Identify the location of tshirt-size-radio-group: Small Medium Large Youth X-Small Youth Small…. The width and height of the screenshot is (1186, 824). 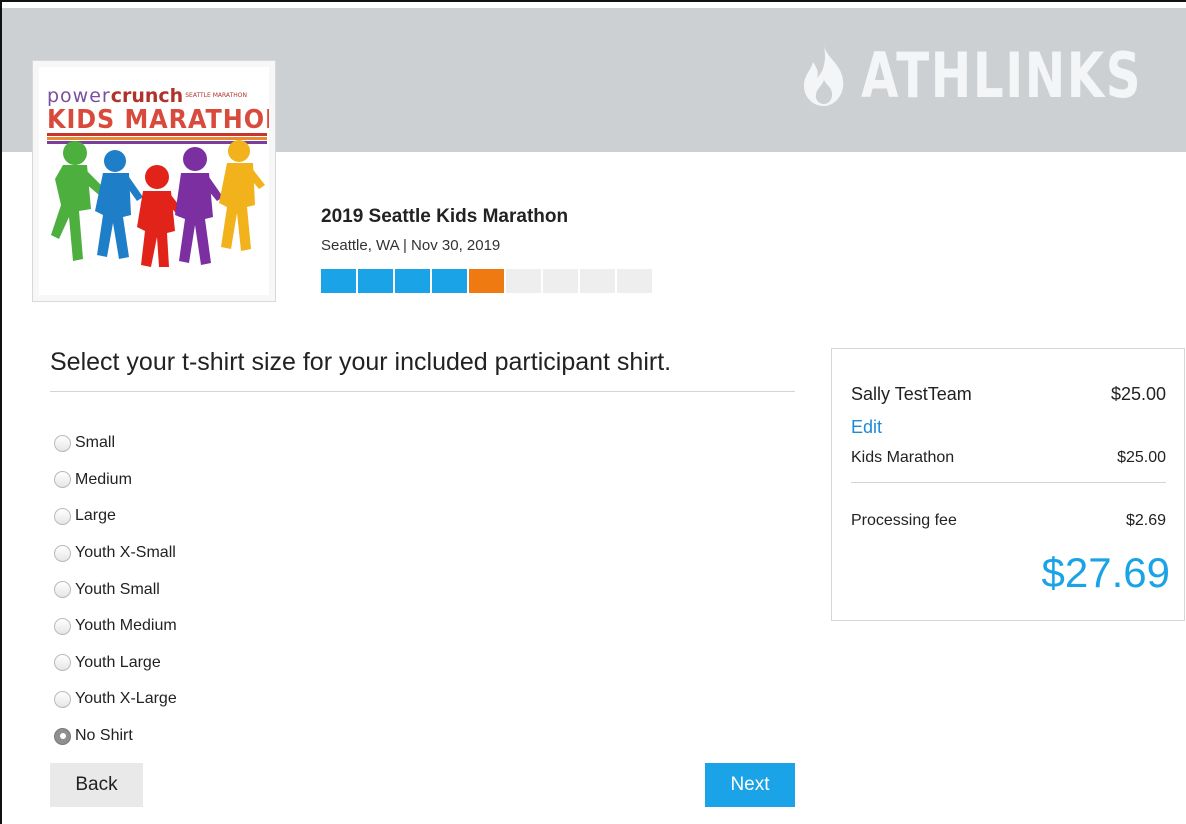
(115, 589).